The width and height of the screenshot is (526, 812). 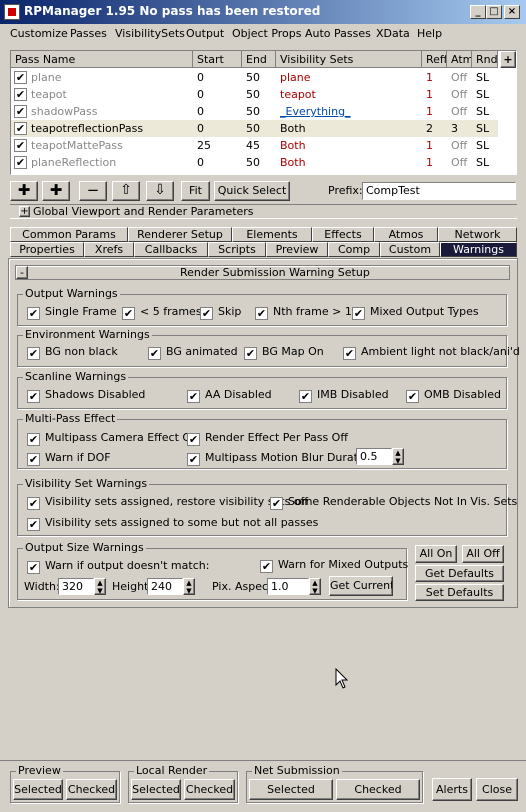 I want to click on close-window-button: ×, so click(x=512, y=12).